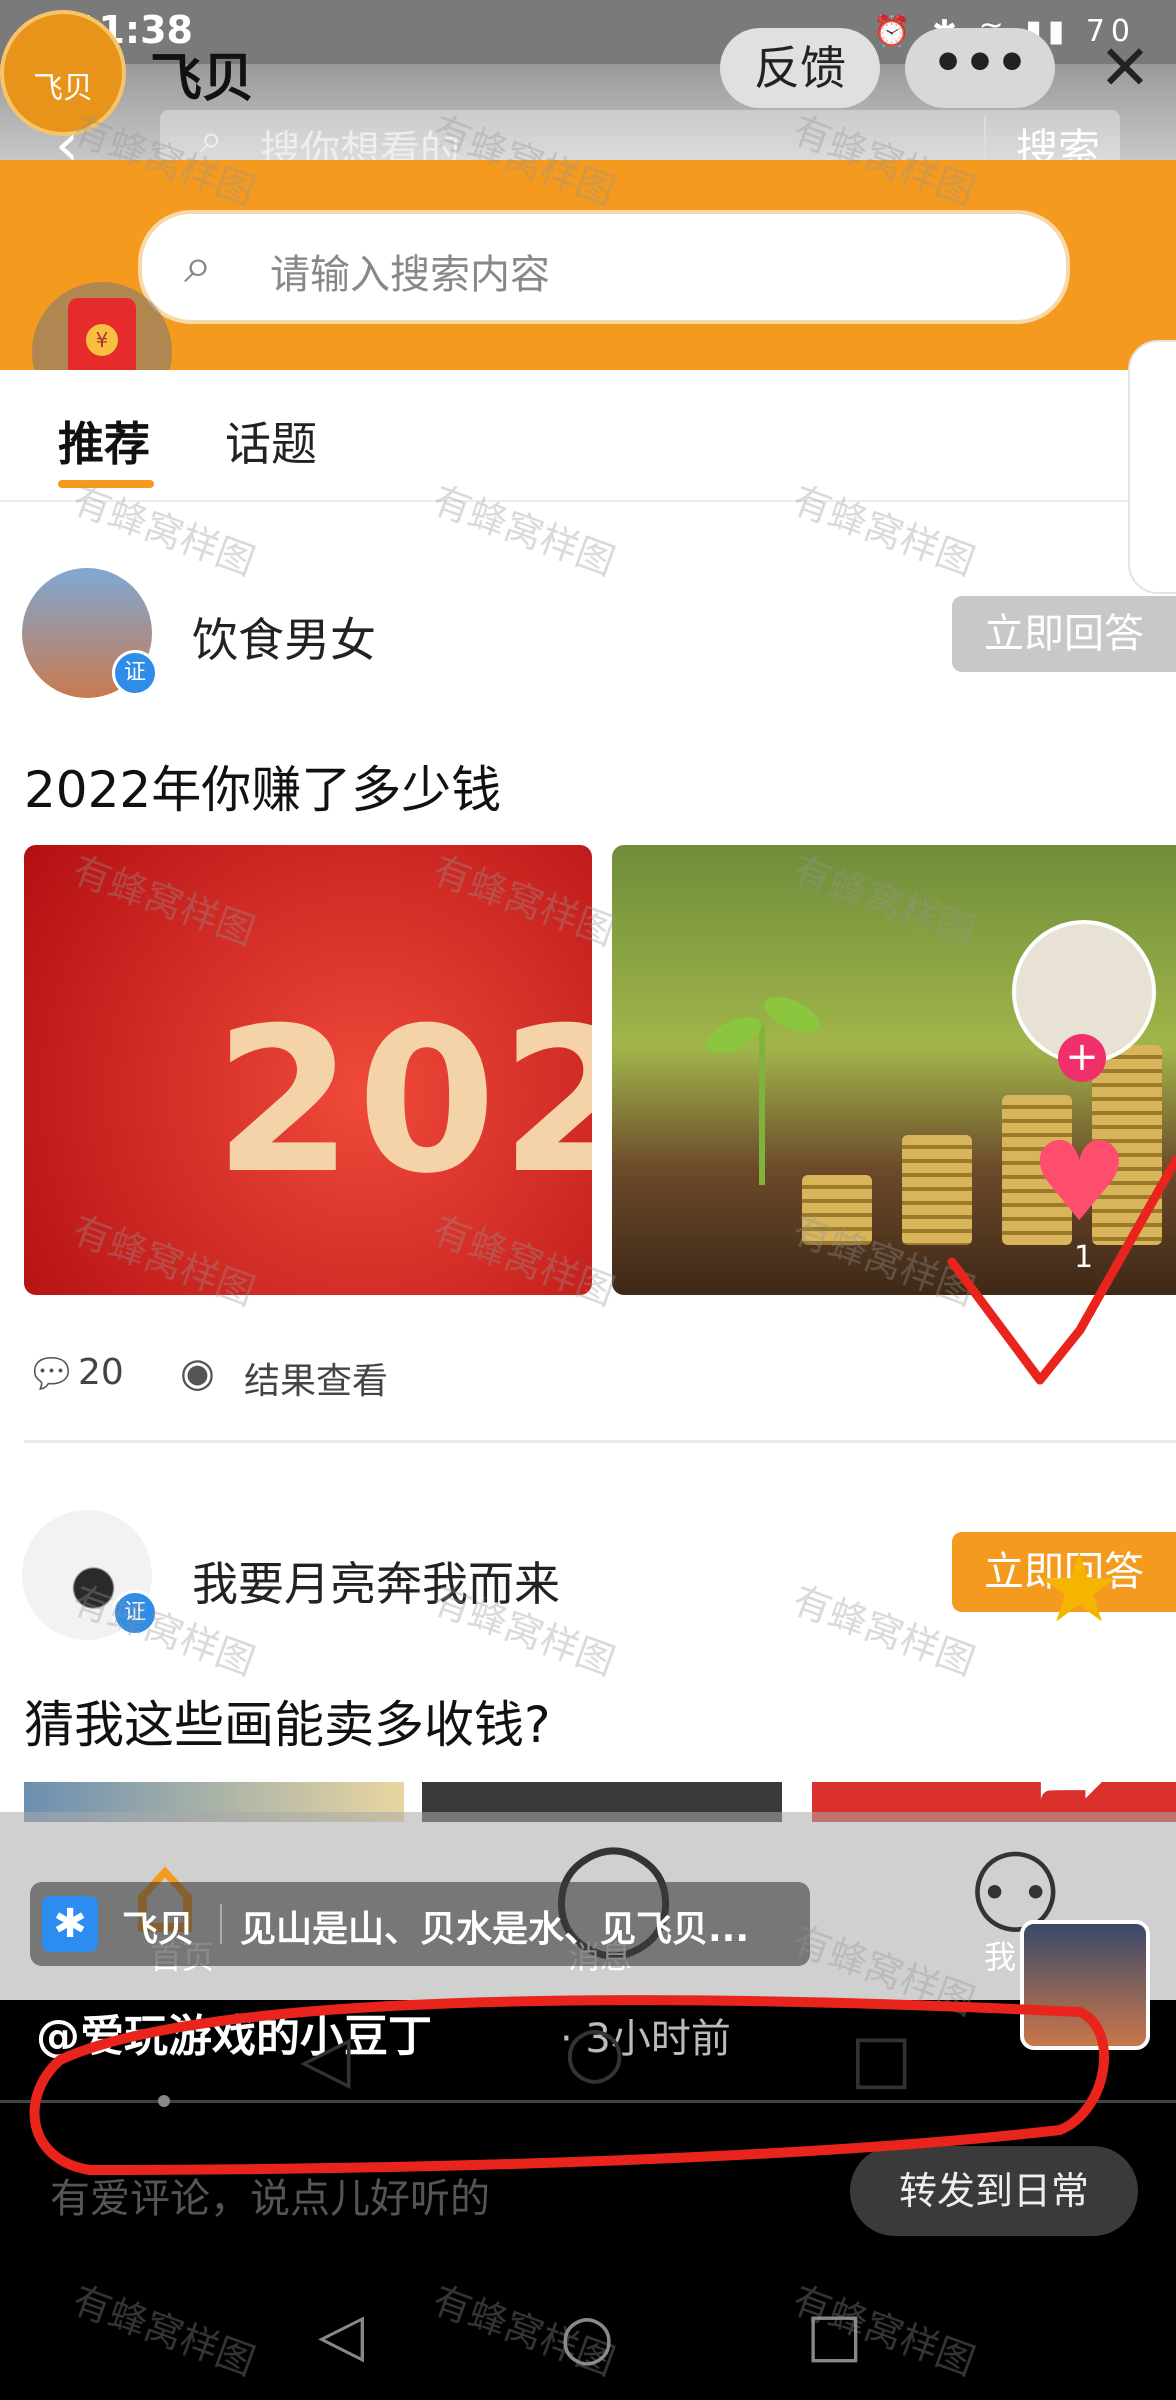 Image resolution: width=1176 pixels, height=2400 pixels. What do you see at coordinates (325, 2058) in the screenshot?
I see `back-nav-icon: ◁` at bounding box center [325, 2058].